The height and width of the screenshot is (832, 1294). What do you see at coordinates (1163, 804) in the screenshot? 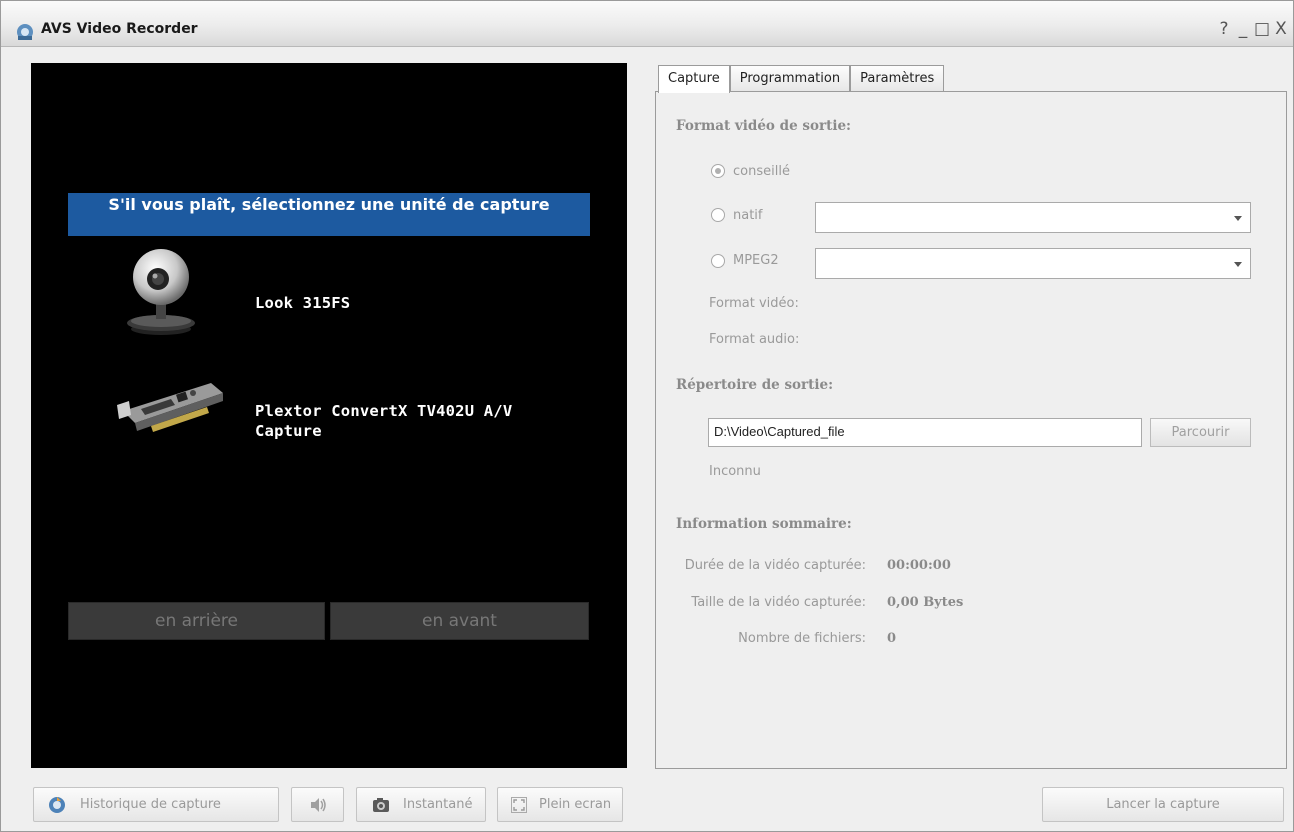
I see `start-capture-button: Lancer la capture` at bounding box center [1163, 804].